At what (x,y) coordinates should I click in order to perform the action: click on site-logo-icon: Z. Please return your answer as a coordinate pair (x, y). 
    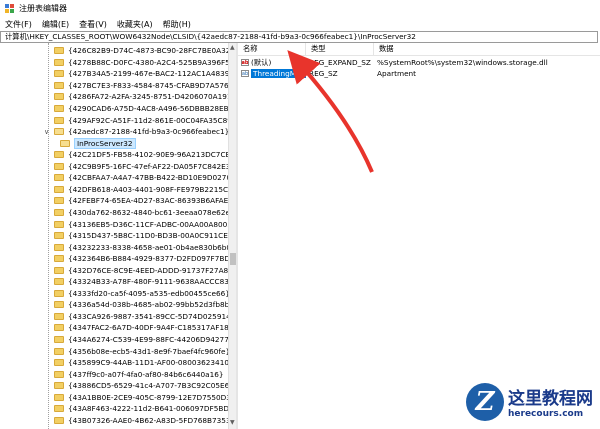
    Looking at the image, I should click on (485, 401).